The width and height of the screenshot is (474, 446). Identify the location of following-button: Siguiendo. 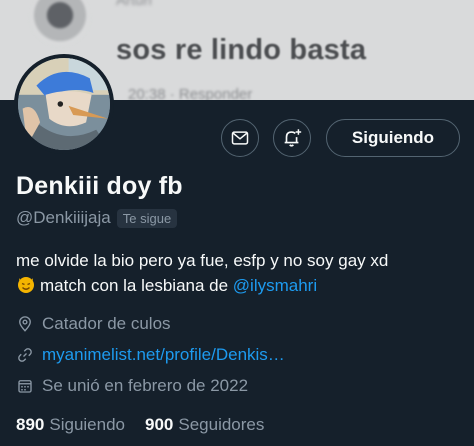
(393, 138).